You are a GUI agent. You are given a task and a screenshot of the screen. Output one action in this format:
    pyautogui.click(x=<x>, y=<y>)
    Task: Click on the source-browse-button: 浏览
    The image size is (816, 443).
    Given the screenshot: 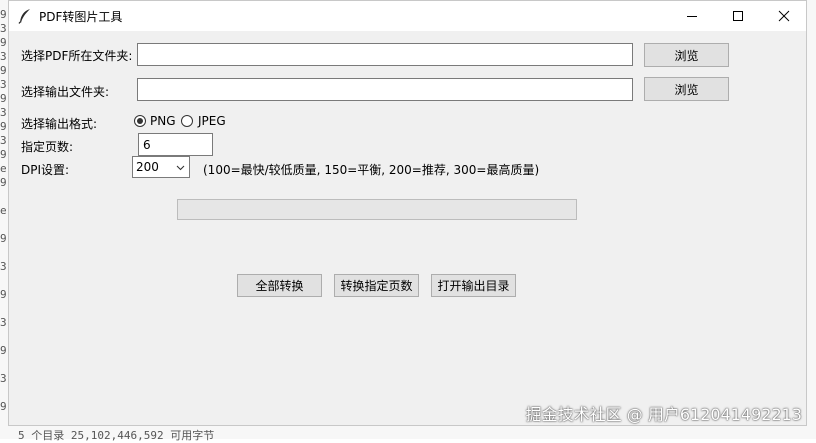 What is the action you would take?
    pyautogui.click(x=686, y=55)
    